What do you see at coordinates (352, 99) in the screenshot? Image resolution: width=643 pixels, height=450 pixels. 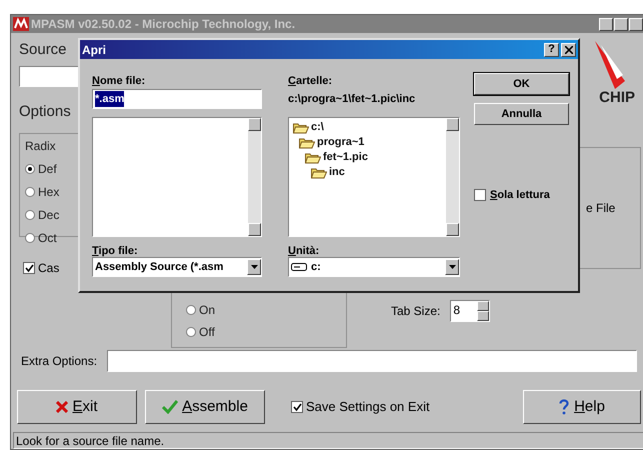 I see `folder-path: c:\progra~1\fet~1.pic\inc` at bounding box center [352, 99].